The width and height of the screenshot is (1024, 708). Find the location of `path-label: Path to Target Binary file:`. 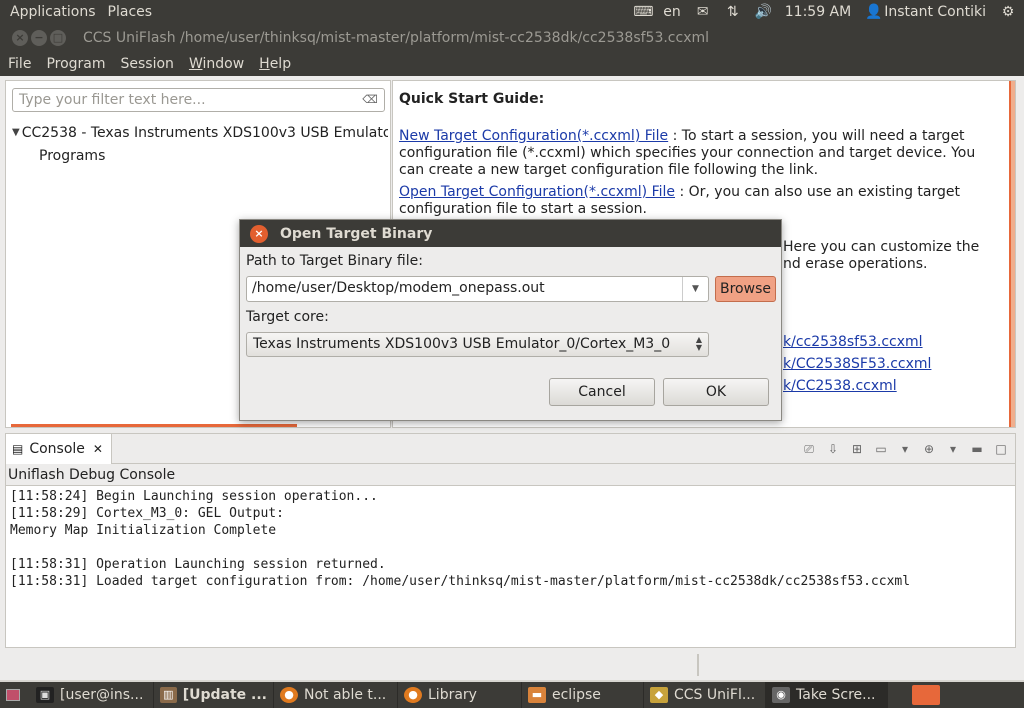

path-label: Path to Target Binary file: is located at coordinates (334, 261).